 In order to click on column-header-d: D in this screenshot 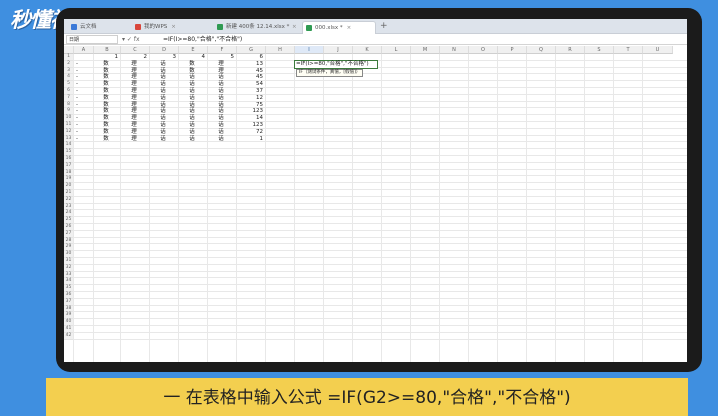, I will do `click(164, 50)`.